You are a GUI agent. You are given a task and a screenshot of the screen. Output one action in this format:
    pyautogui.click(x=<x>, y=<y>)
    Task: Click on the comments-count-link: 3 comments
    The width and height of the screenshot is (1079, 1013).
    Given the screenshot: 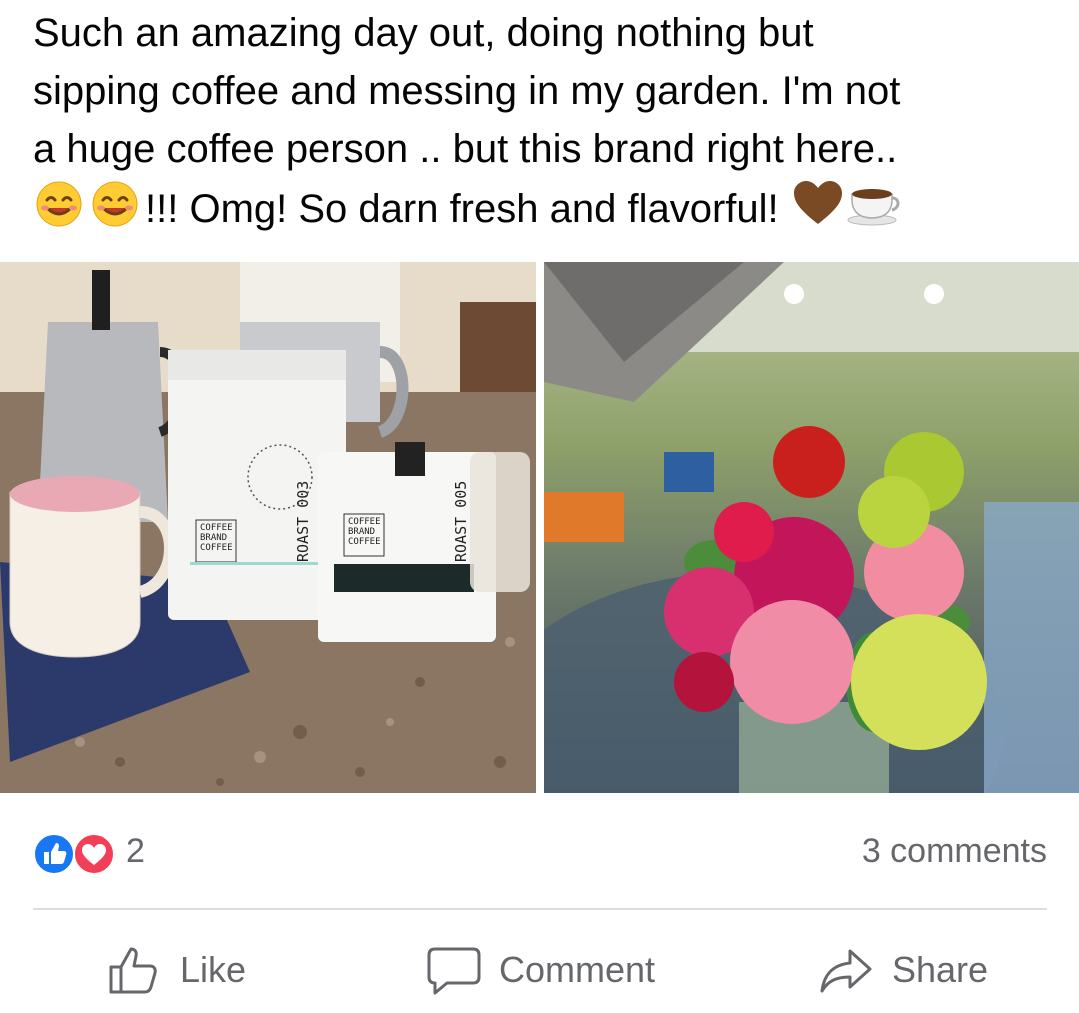 What is the action you would take?
    pyautogui.click(x=954, y=851)
    